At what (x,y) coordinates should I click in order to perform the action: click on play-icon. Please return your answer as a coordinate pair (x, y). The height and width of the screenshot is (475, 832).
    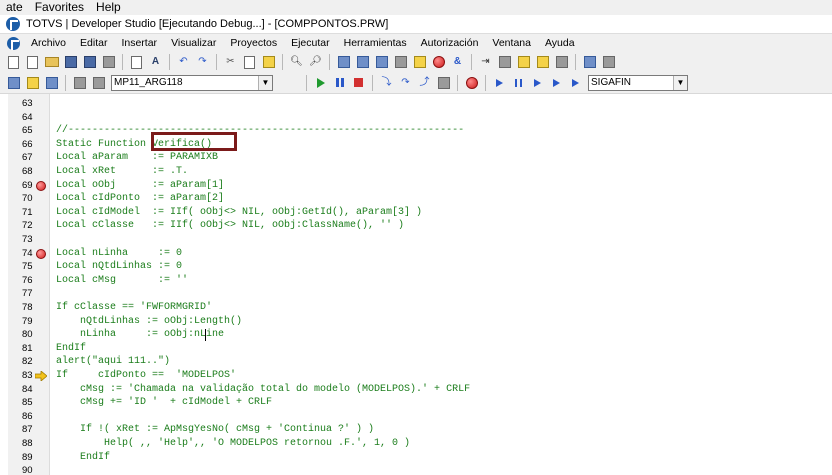
    Looking at the image, I should click on (500, 83).